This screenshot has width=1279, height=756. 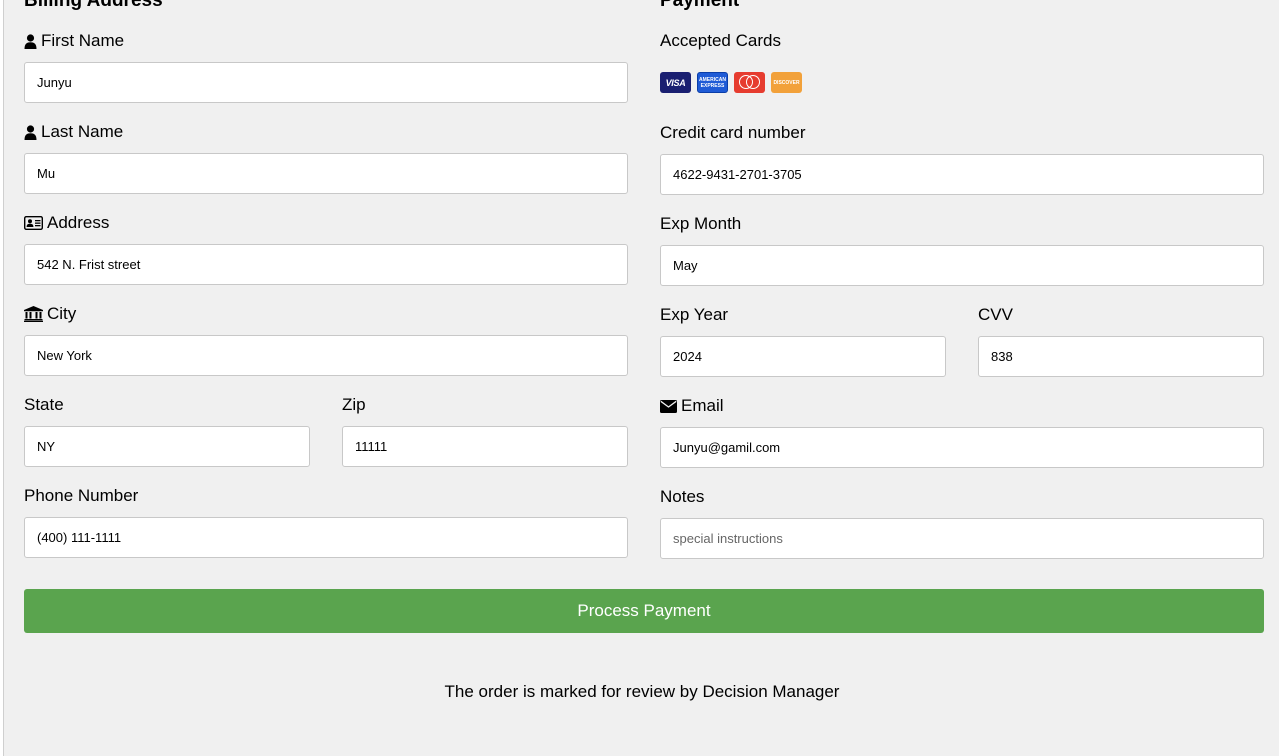 I want to click on first-name-label: First Name, so click(x=74, y=41).